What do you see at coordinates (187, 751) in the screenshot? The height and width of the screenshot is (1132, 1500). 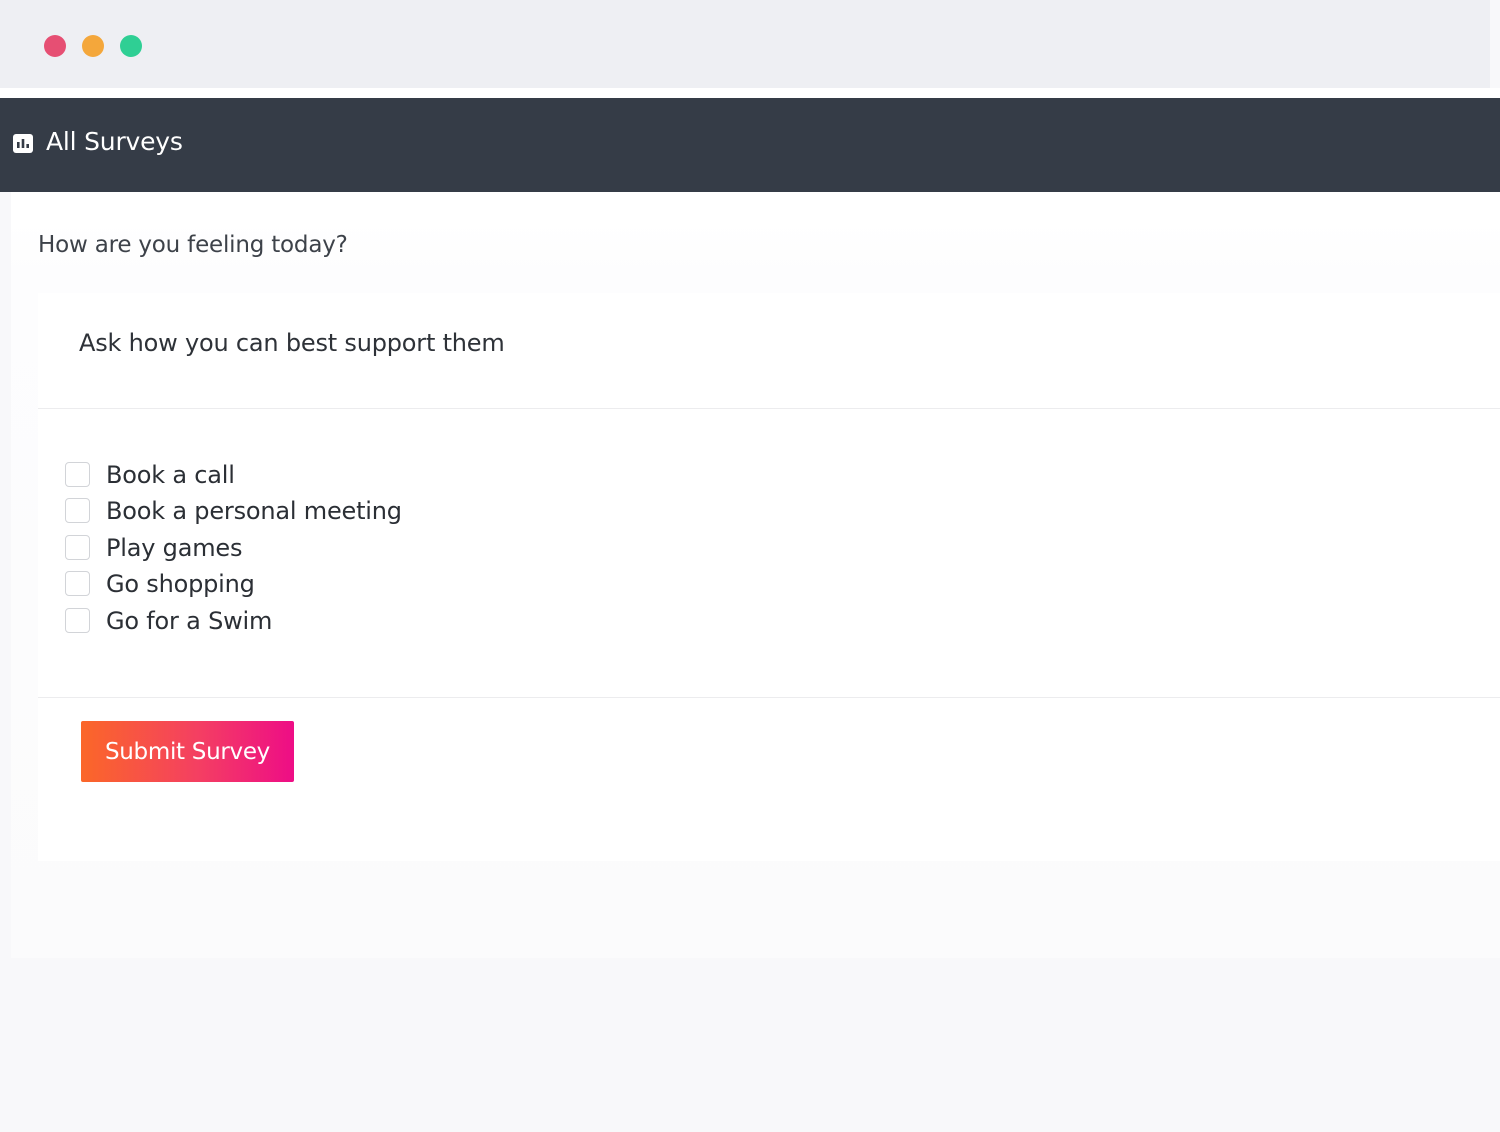 I see `submit-survey-button: Submit Survey` at bounding box center [187, 751].